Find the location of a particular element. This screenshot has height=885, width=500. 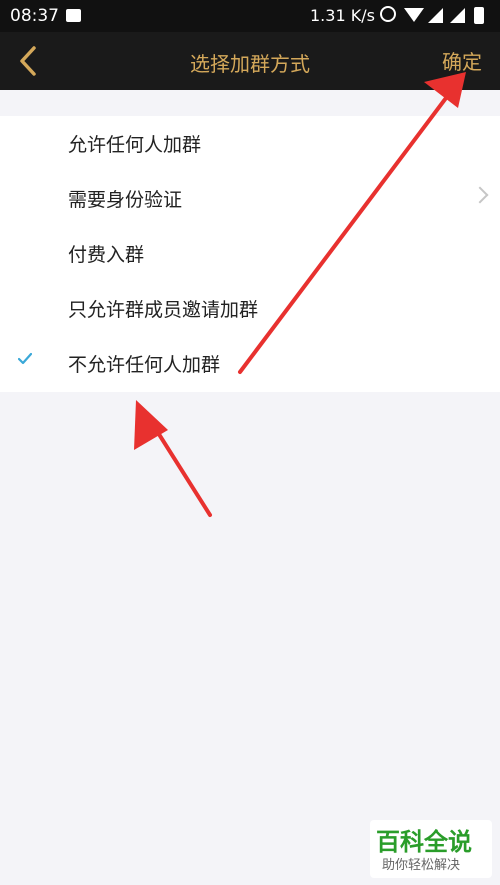

signal-icon is located at coordinates (435, 15).